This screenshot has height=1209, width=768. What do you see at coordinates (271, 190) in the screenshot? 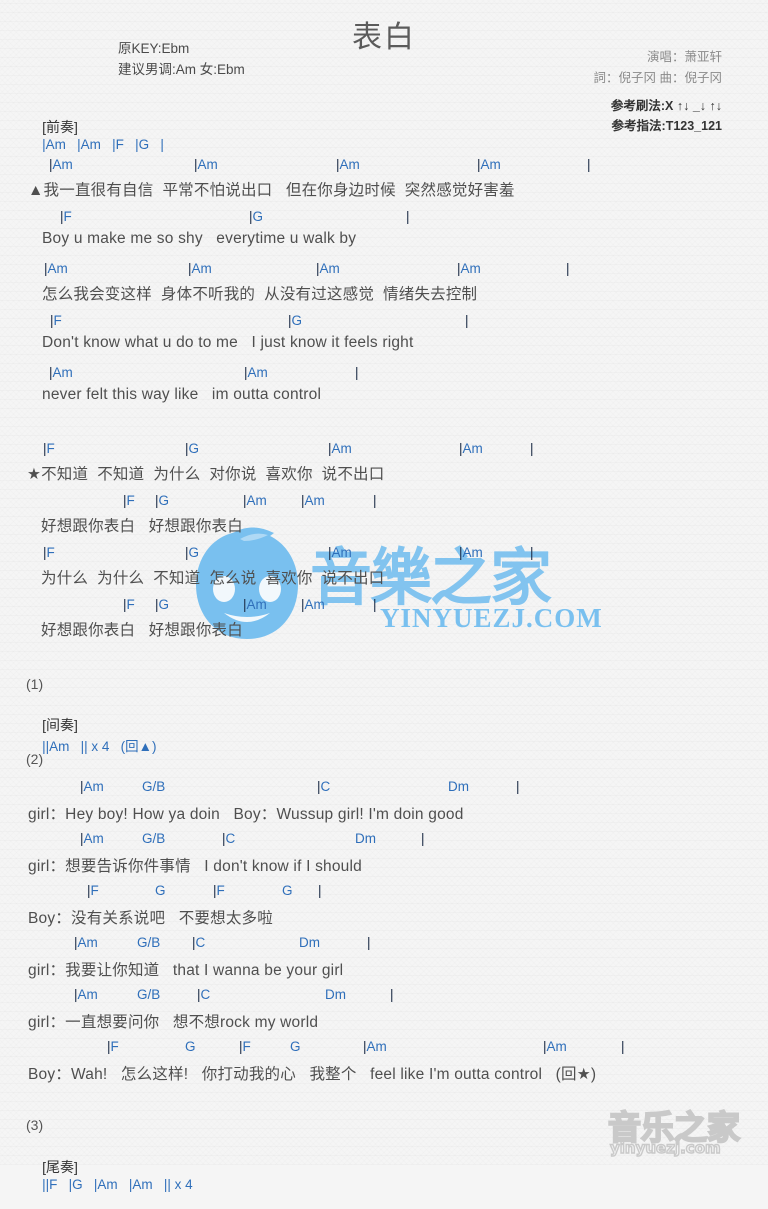
I see `lyric-row: ▲我一直很有自信 平常不怕说出口 但在你身边时候 突然感觉好害羞` at bounding box center [271, 190].